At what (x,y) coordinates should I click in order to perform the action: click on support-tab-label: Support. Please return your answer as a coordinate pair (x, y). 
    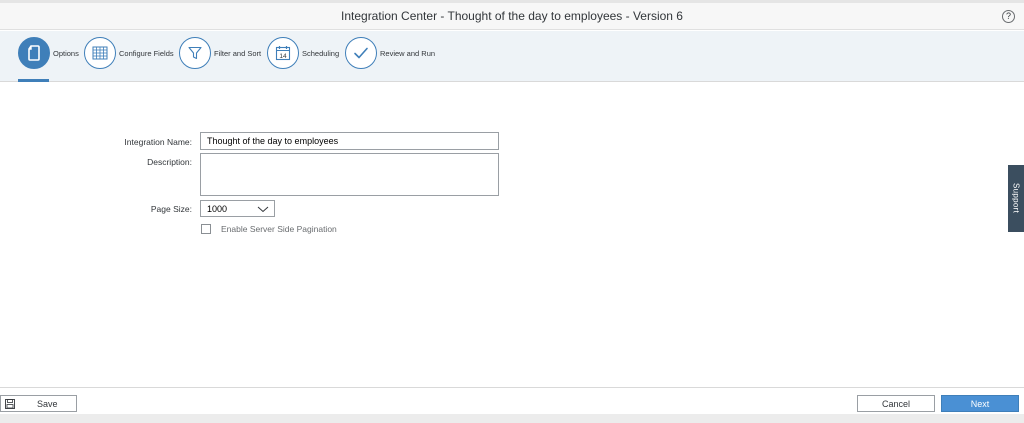
    Looking at the image, I should click on (1016, 198).